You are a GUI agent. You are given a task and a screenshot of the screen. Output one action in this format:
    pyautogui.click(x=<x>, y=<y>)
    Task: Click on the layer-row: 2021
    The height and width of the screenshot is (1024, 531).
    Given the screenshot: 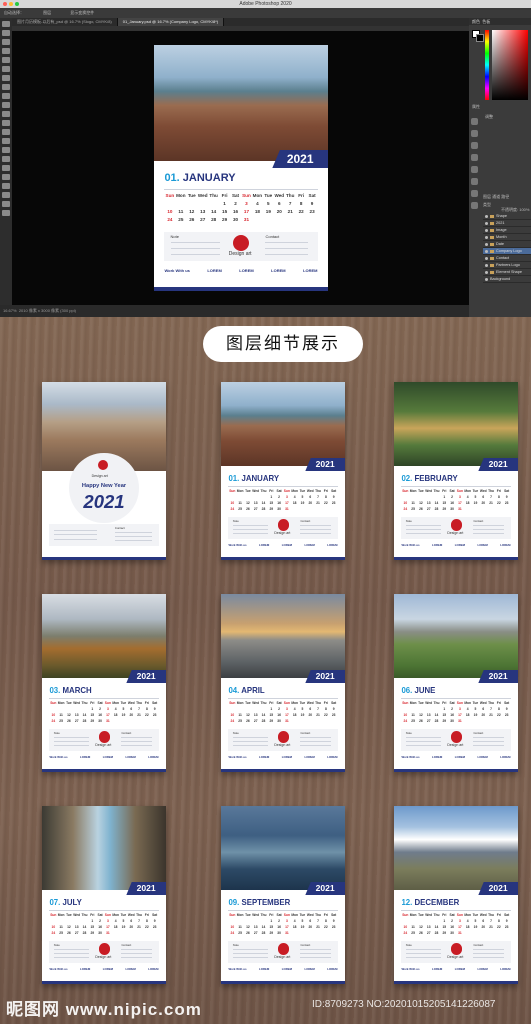 What is the action you would take?
    pyautogui.click(x=507, y=223)
    